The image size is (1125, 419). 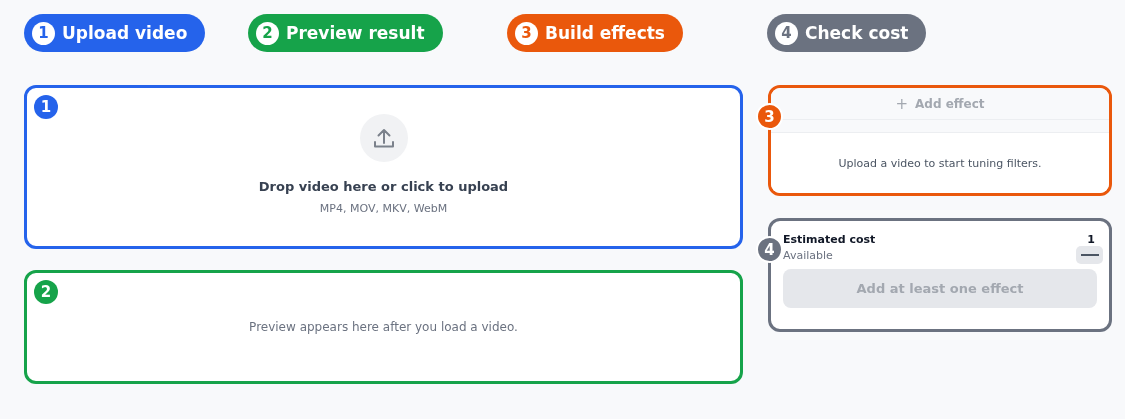 I want to click on minus-button, so click(x=1089, y=255).